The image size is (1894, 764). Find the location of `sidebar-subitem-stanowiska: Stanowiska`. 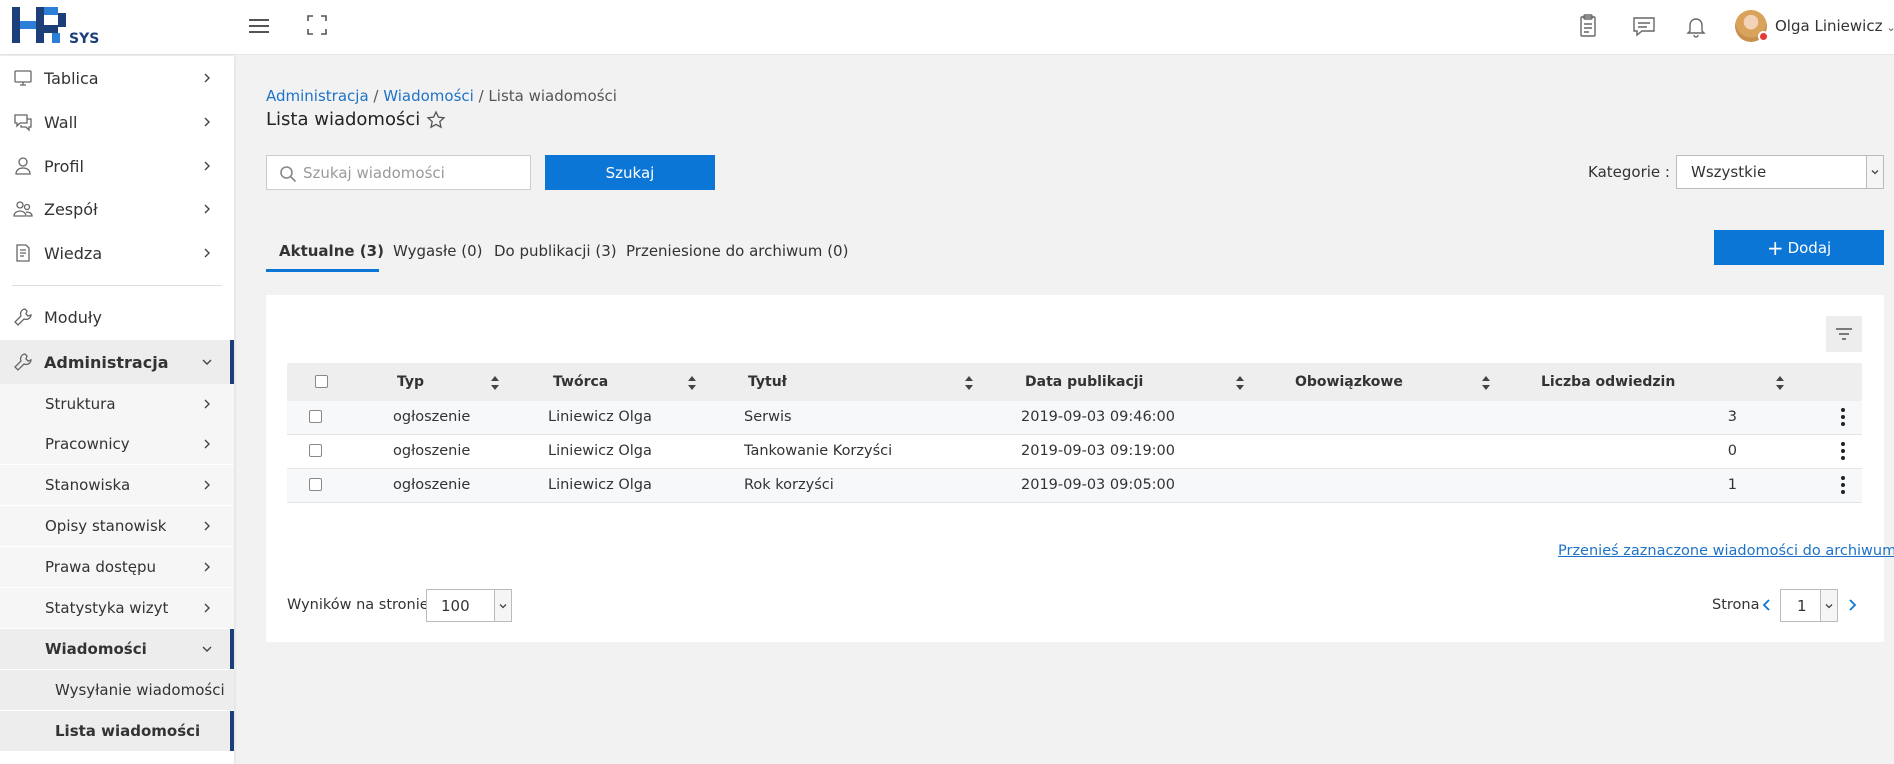

sidebar-subitem-stanowiska: Stanowiska is located at coordinates (117, 485).